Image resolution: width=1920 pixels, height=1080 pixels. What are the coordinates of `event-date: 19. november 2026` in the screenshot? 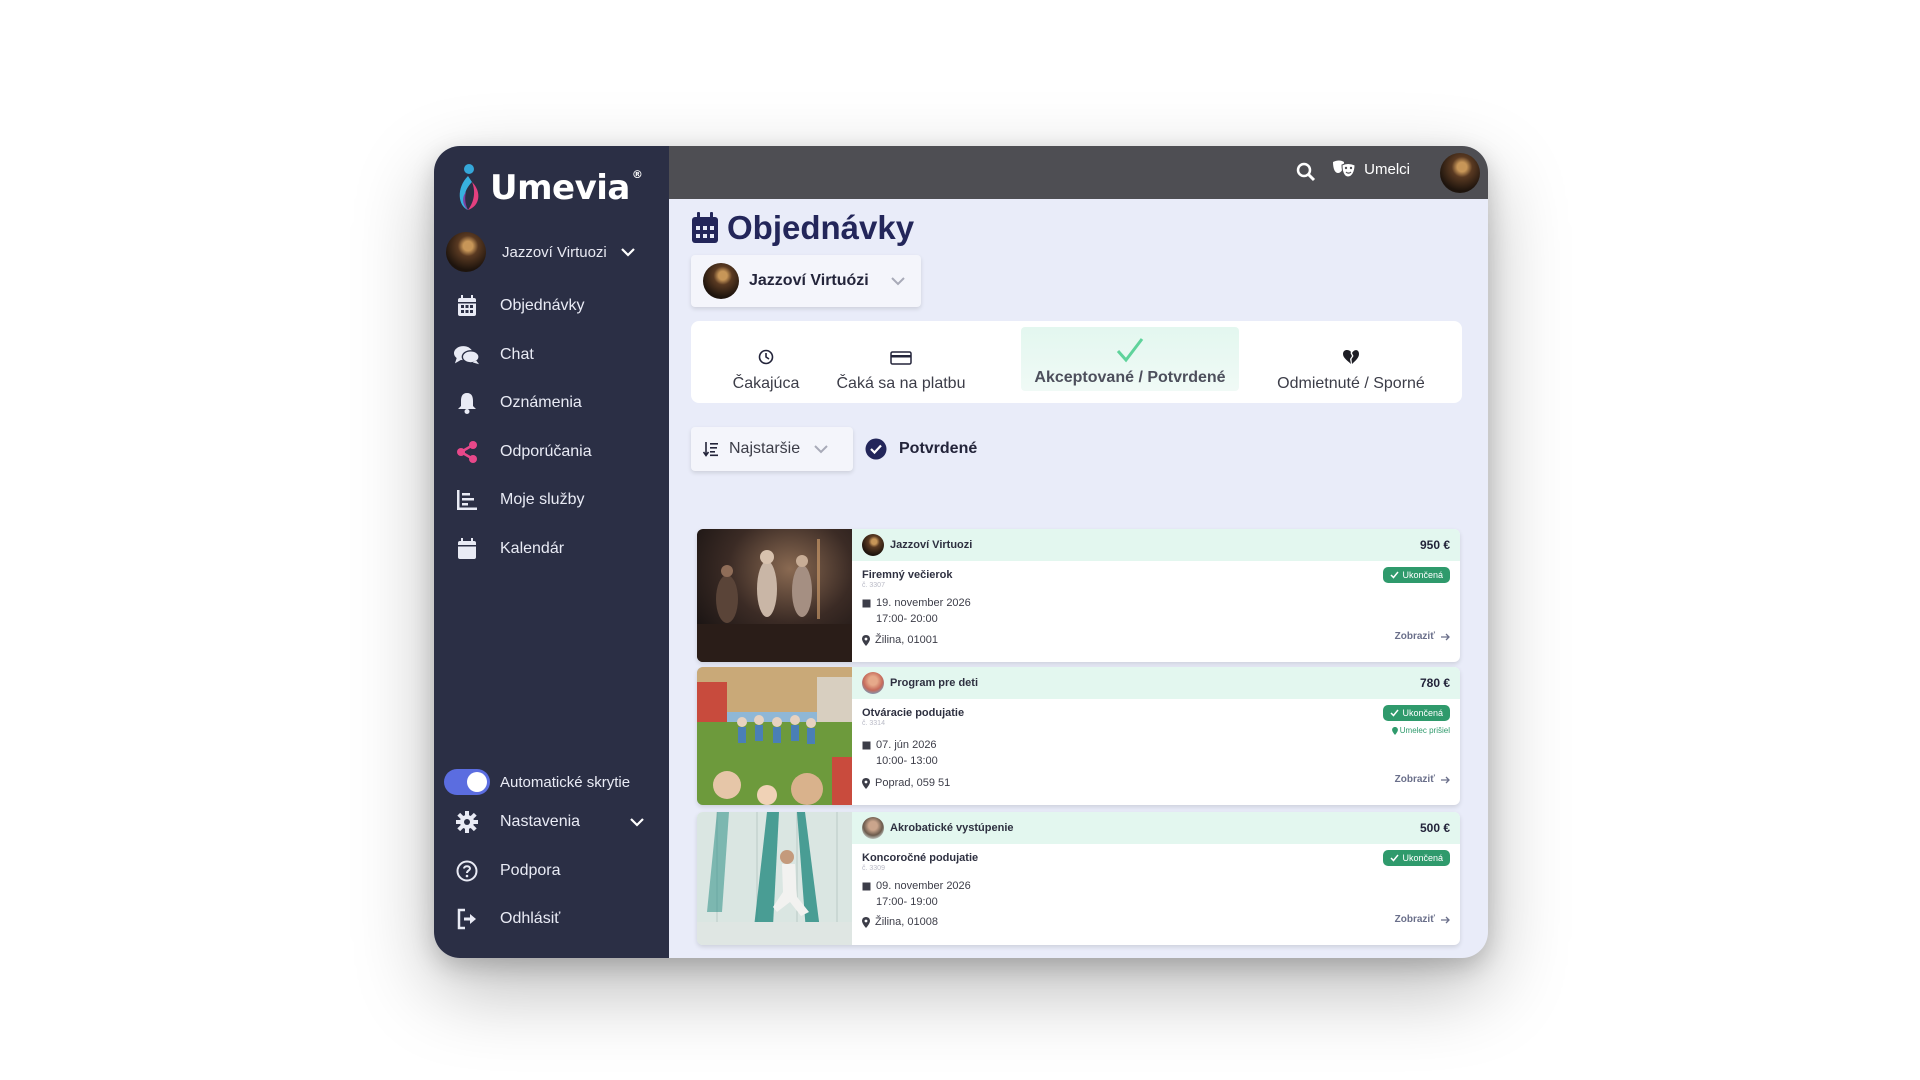 It's located at (923, 603).